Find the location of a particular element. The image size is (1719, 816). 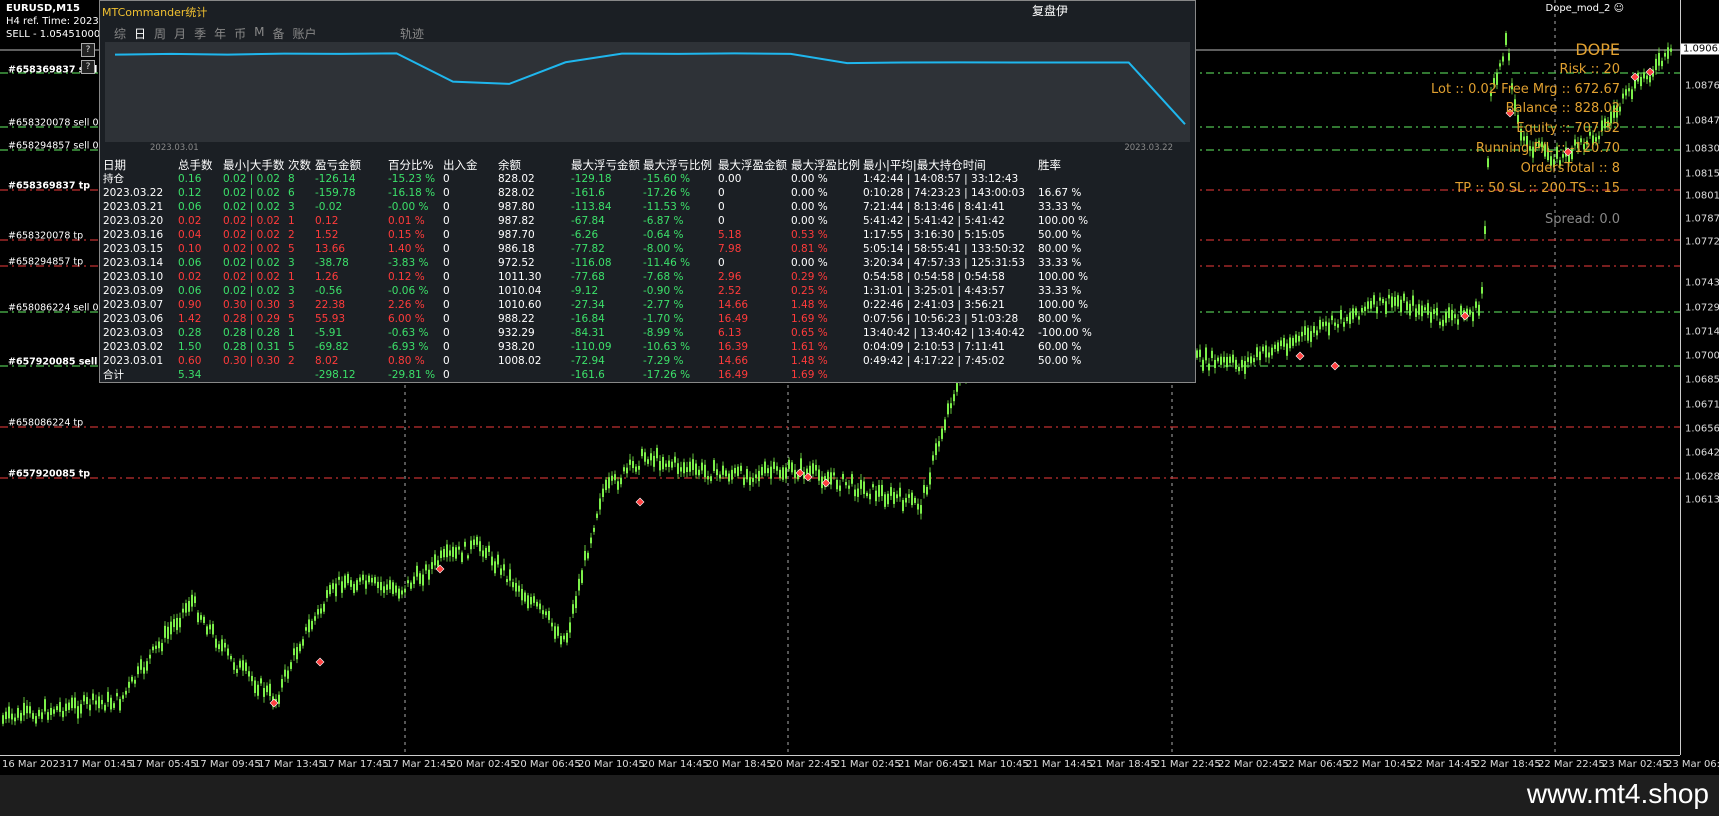

table-cell: 2023.03.22 is located at coordinates (133, 193).